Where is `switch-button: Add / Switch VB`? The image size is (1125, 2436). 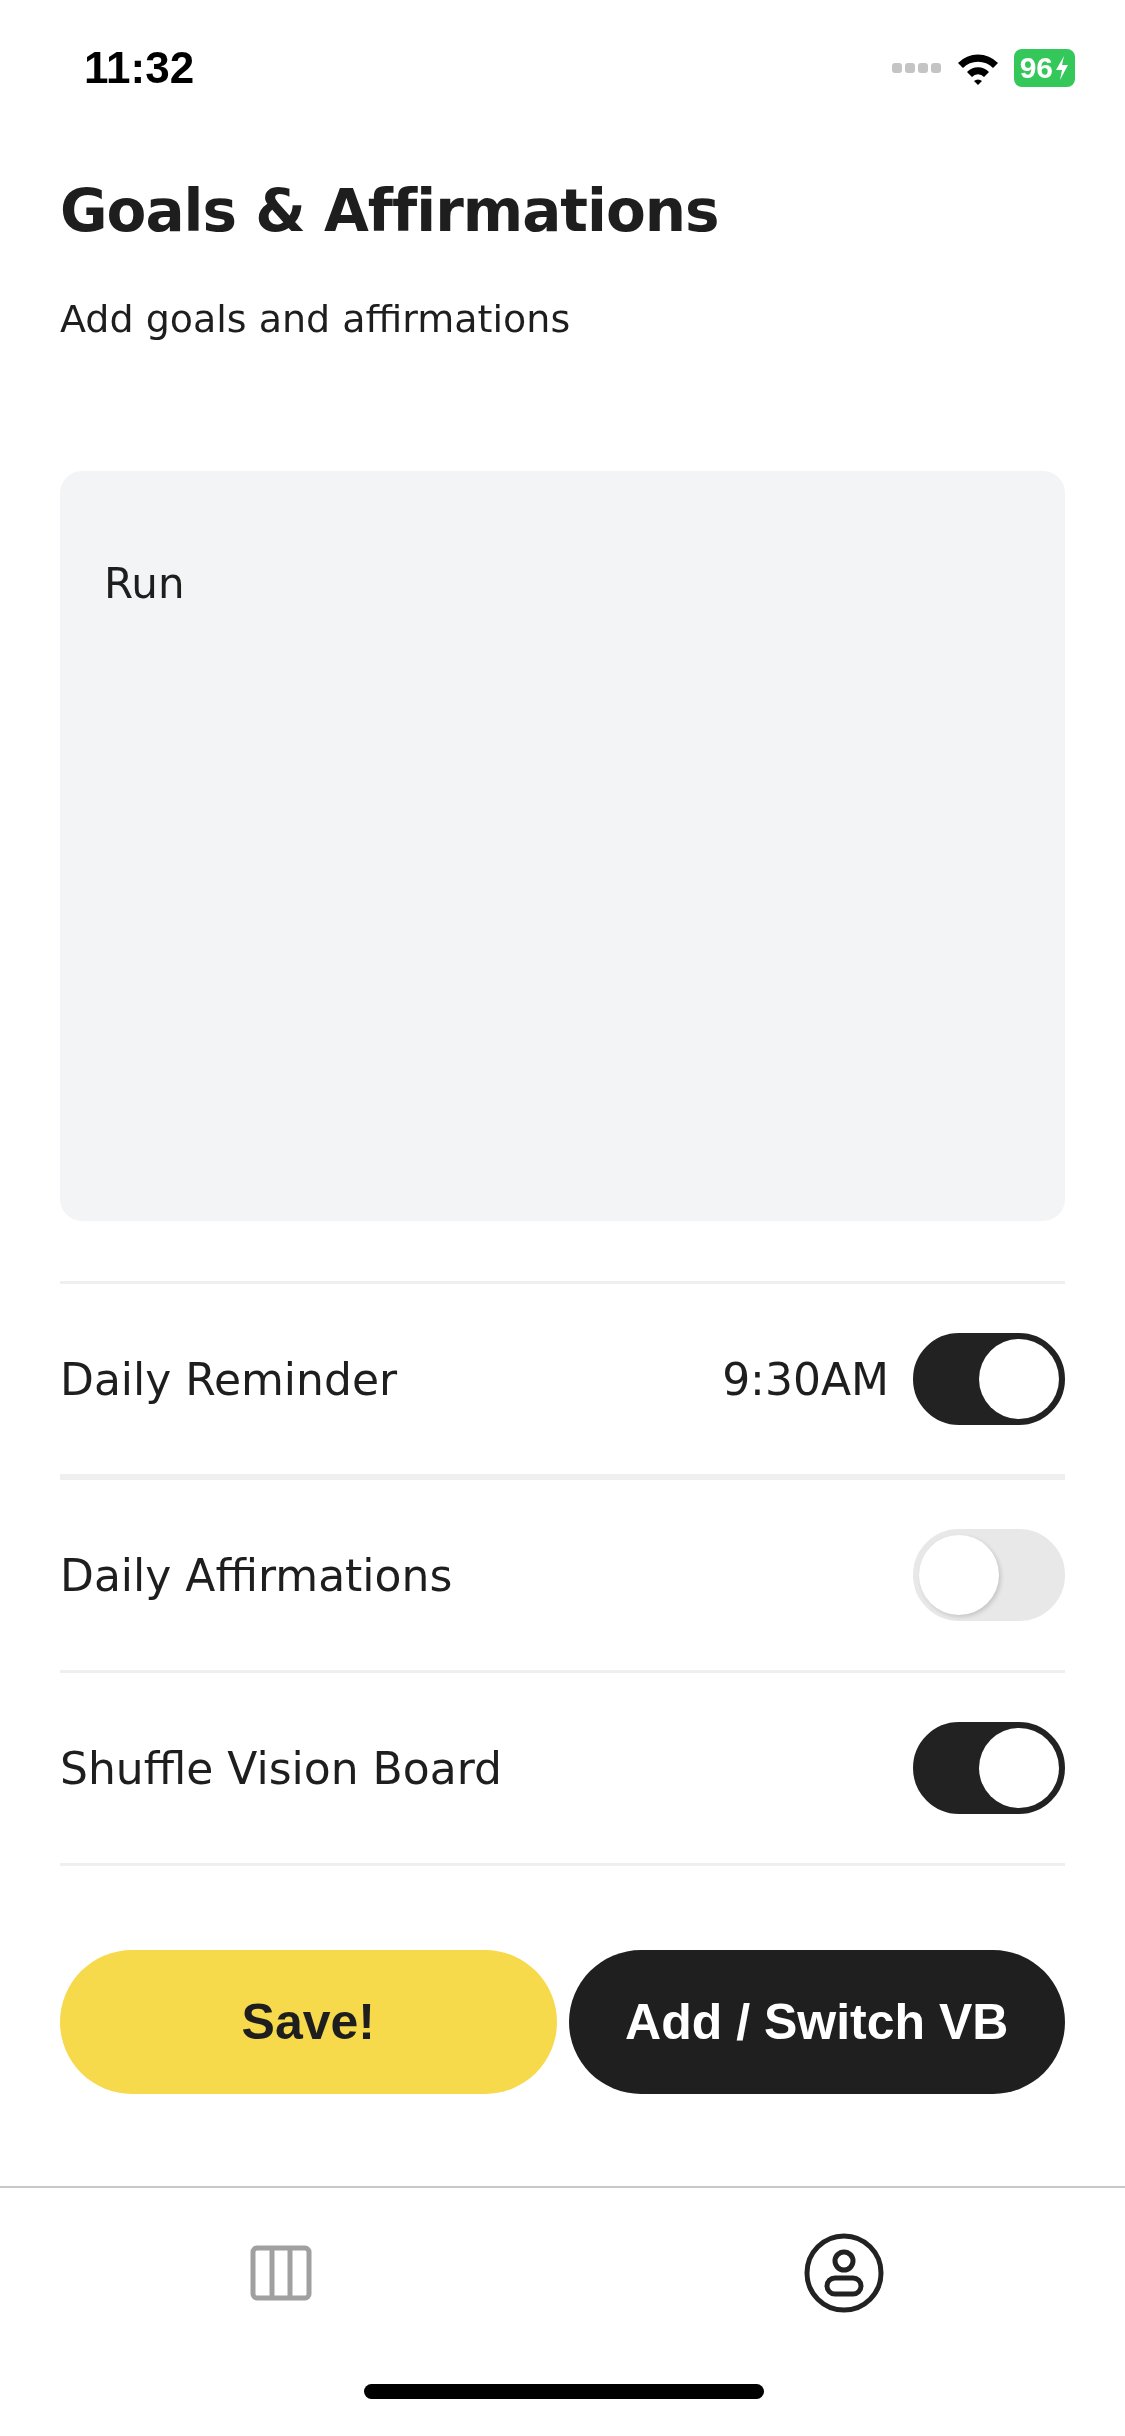
switch-button: Add / Switch VB is located at coordinates (816, 2022).